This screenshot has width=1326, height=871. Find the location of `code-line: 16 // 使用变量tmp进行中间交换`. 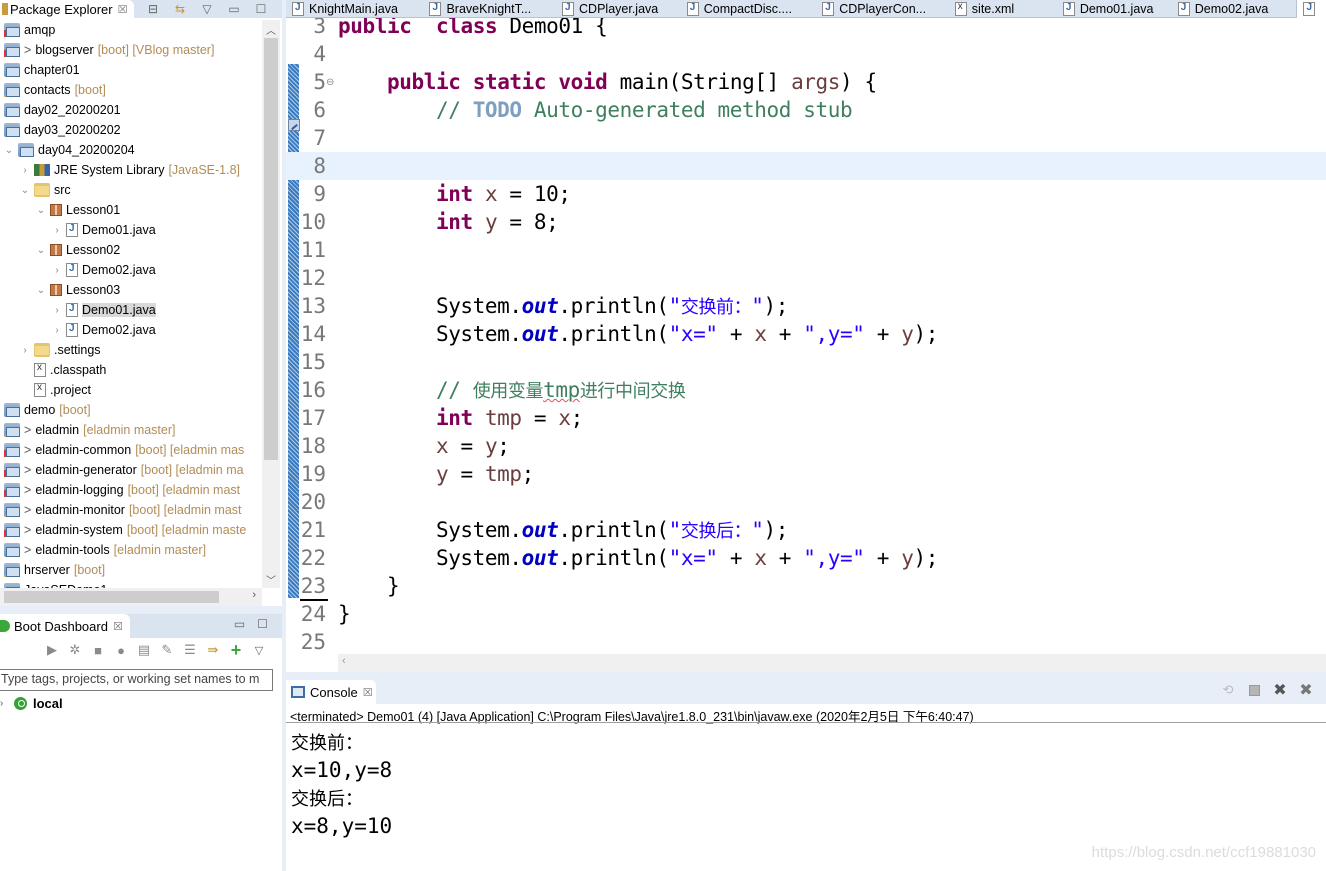

code-line: 16 // 使用变量tmp进行中间交换 is located at coordinates (806, 390).